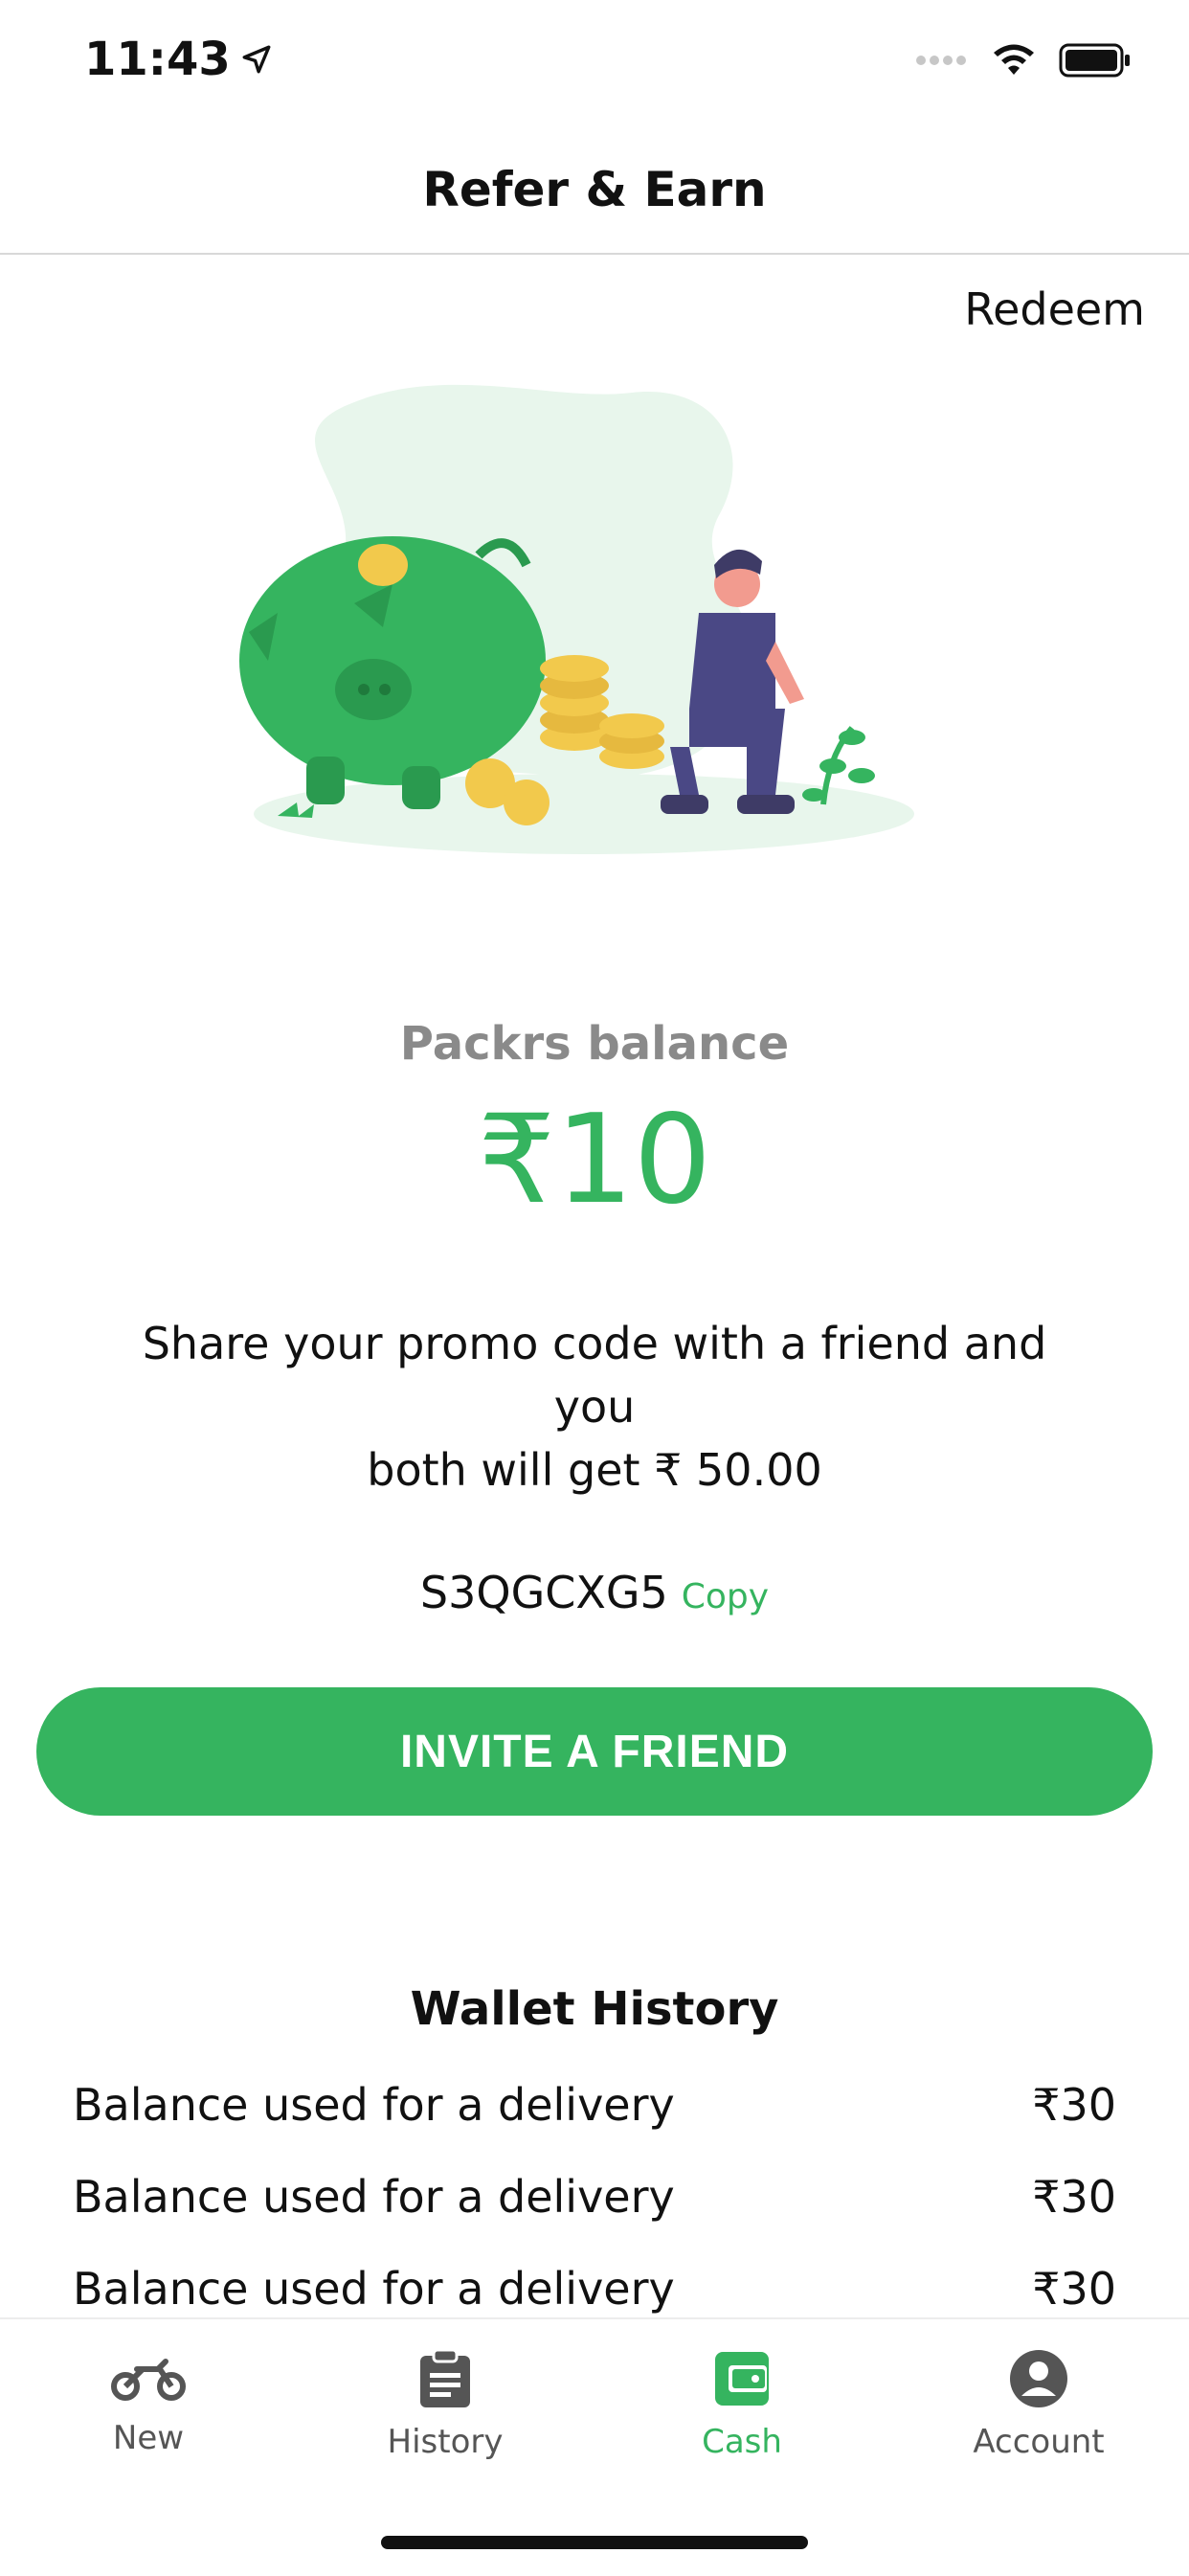 The width and height of the screenshot is (1189, 2576). I want to click on status-time: 11:43, so click(157, 59).